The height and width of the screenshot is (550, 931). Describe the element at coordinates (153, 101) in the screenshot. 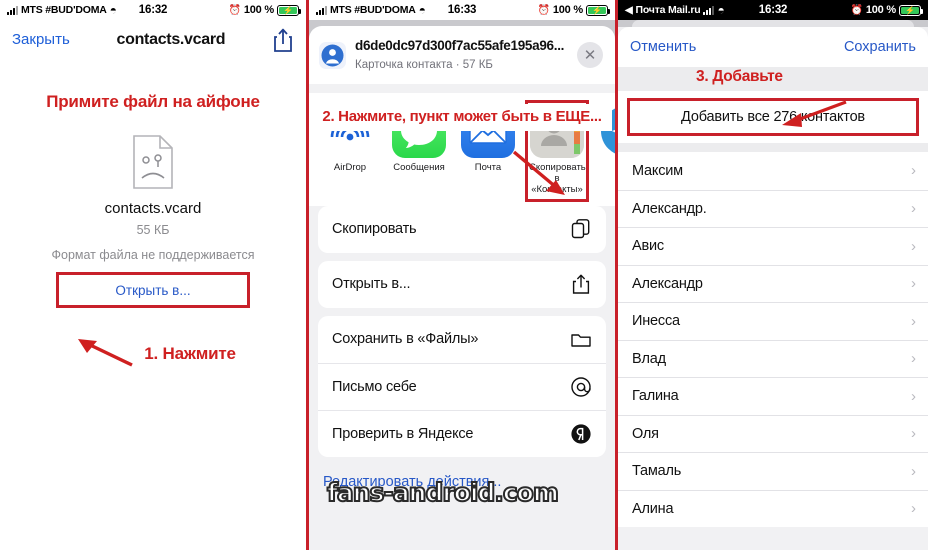

I see `annotation-accept-file: Примите файл на айфоне` at that location.